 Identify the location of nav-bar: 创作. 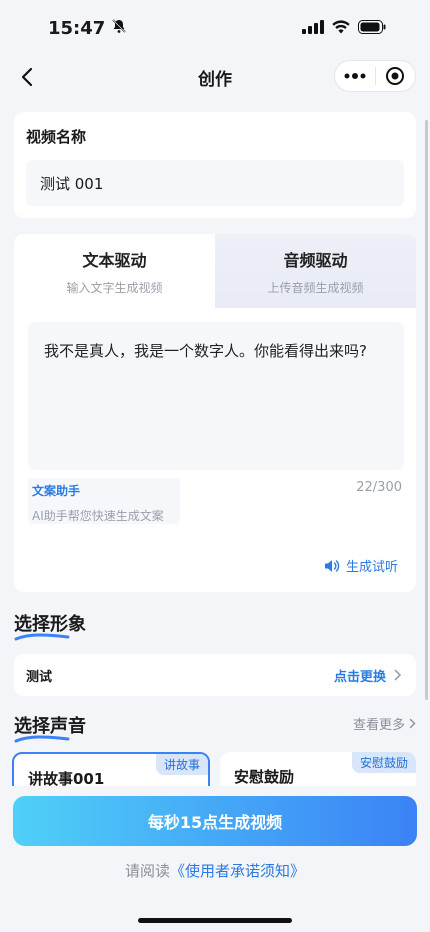
(215, 77).